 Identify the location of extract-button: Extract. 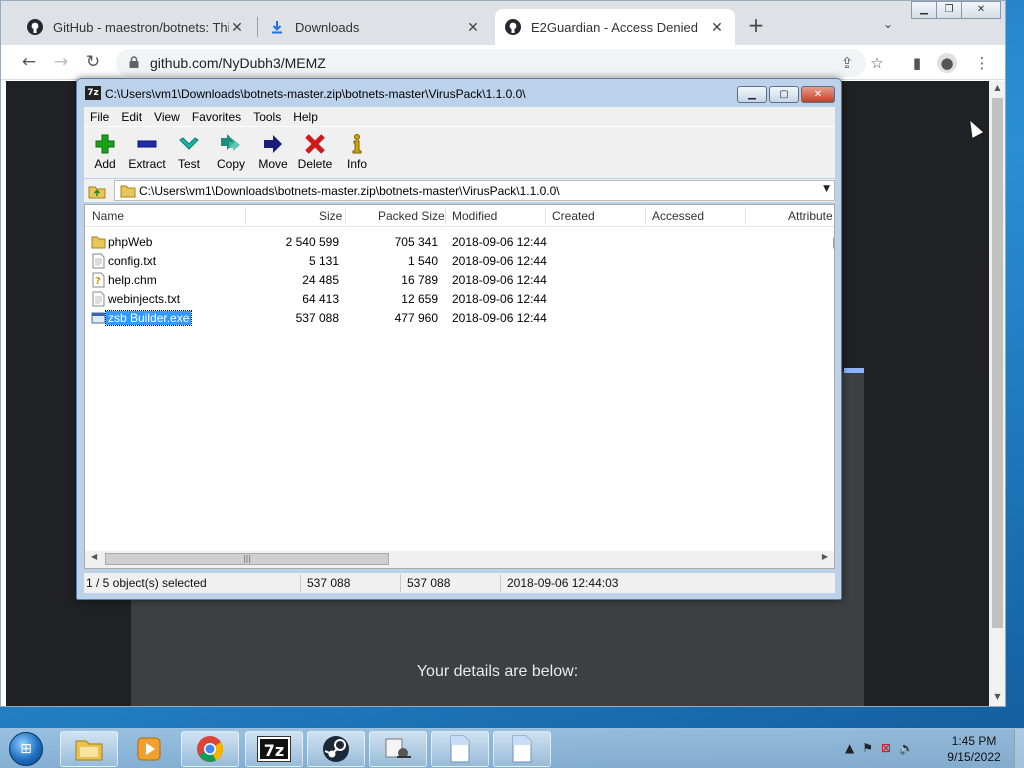
(147, 152).